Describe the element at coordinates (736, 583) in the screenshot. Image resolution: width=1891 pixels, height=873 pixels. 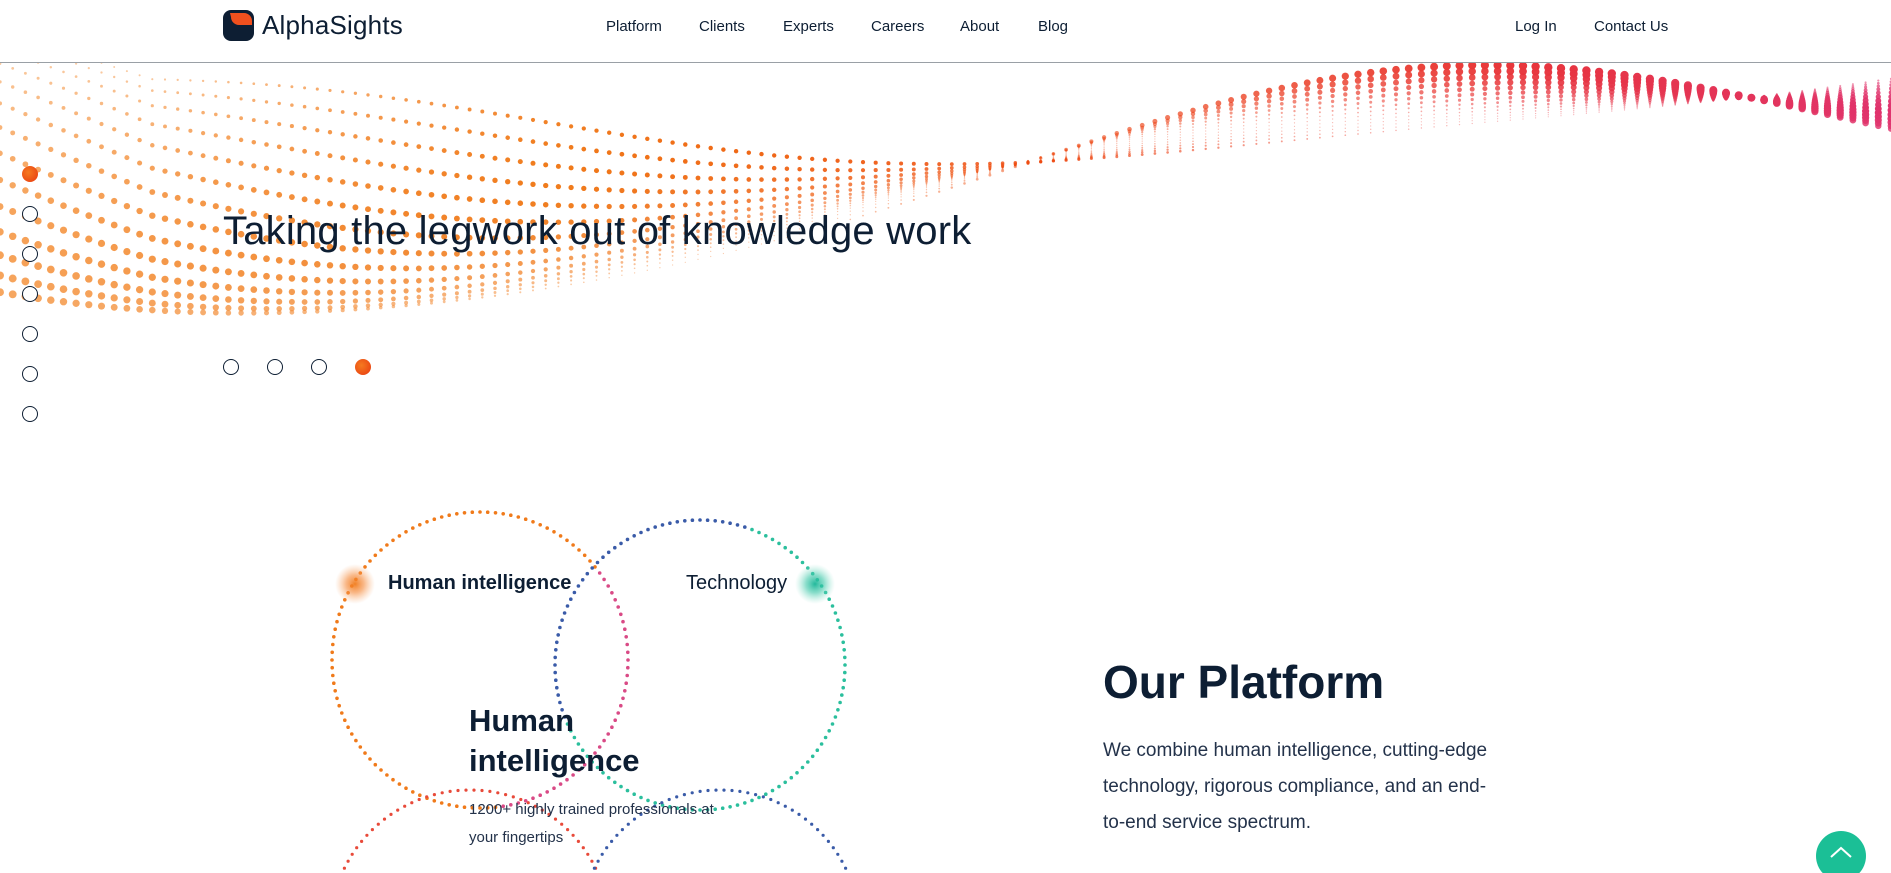
I see `venn-label-technology: Technology` at that location.